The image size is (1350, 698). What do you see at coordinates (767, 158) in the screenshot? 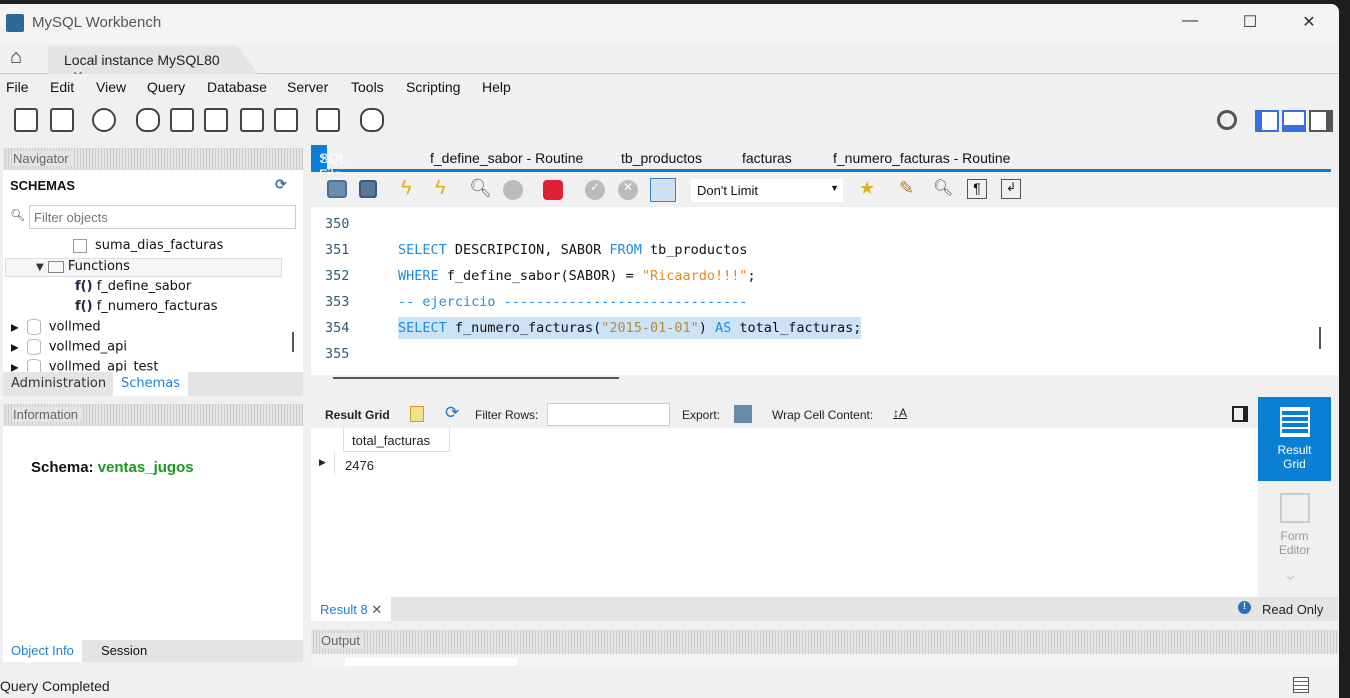
I see `tab-facturas: facturas` at bounding box center [767, 158].